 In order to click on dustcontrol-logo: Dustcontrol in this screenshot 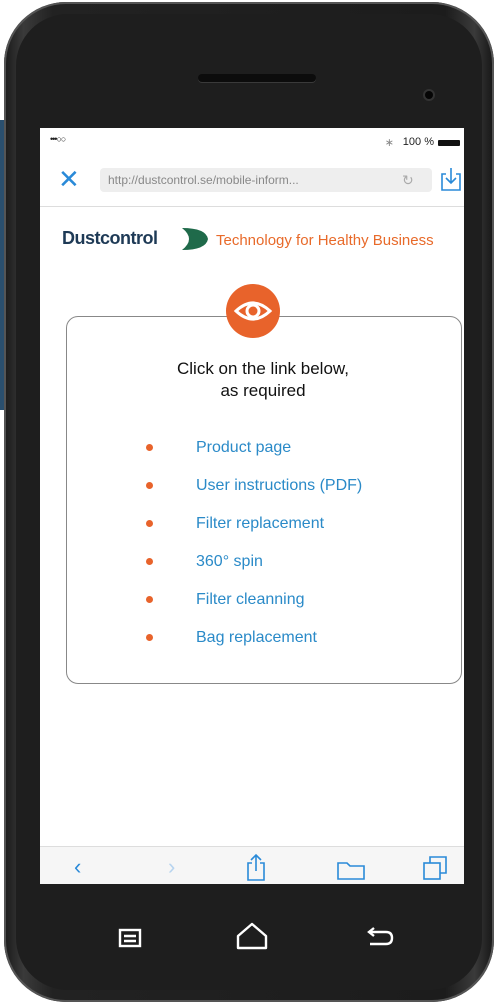, I will do `click(137, 239)`.